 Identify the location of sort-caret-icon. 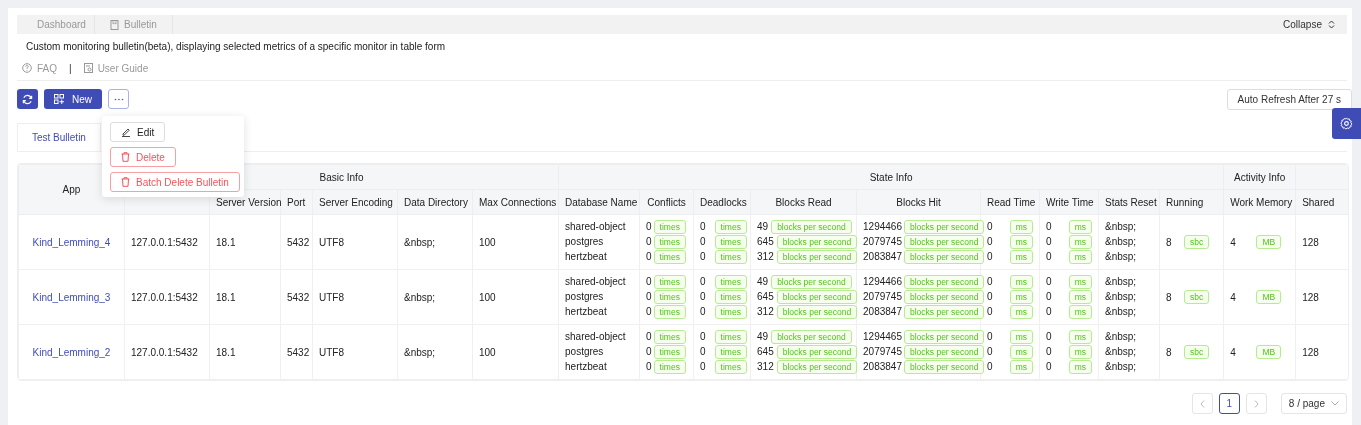
(1331, 24).